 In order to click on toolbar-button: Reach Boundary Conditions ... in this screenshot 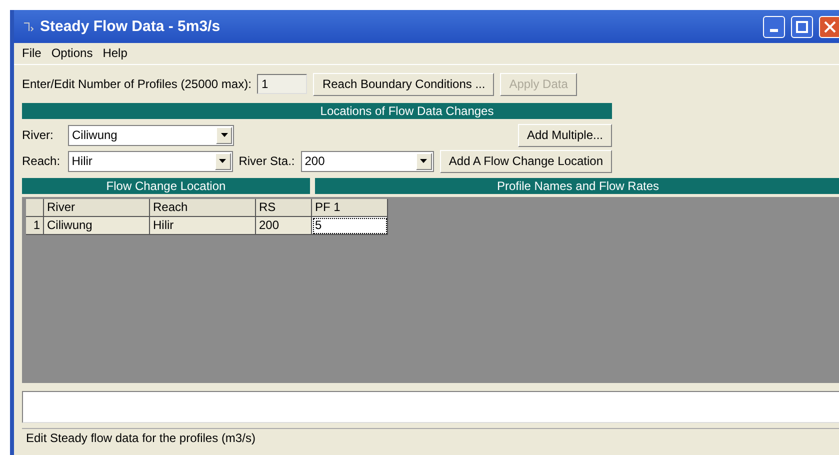, I will do `click(403, 84)`.